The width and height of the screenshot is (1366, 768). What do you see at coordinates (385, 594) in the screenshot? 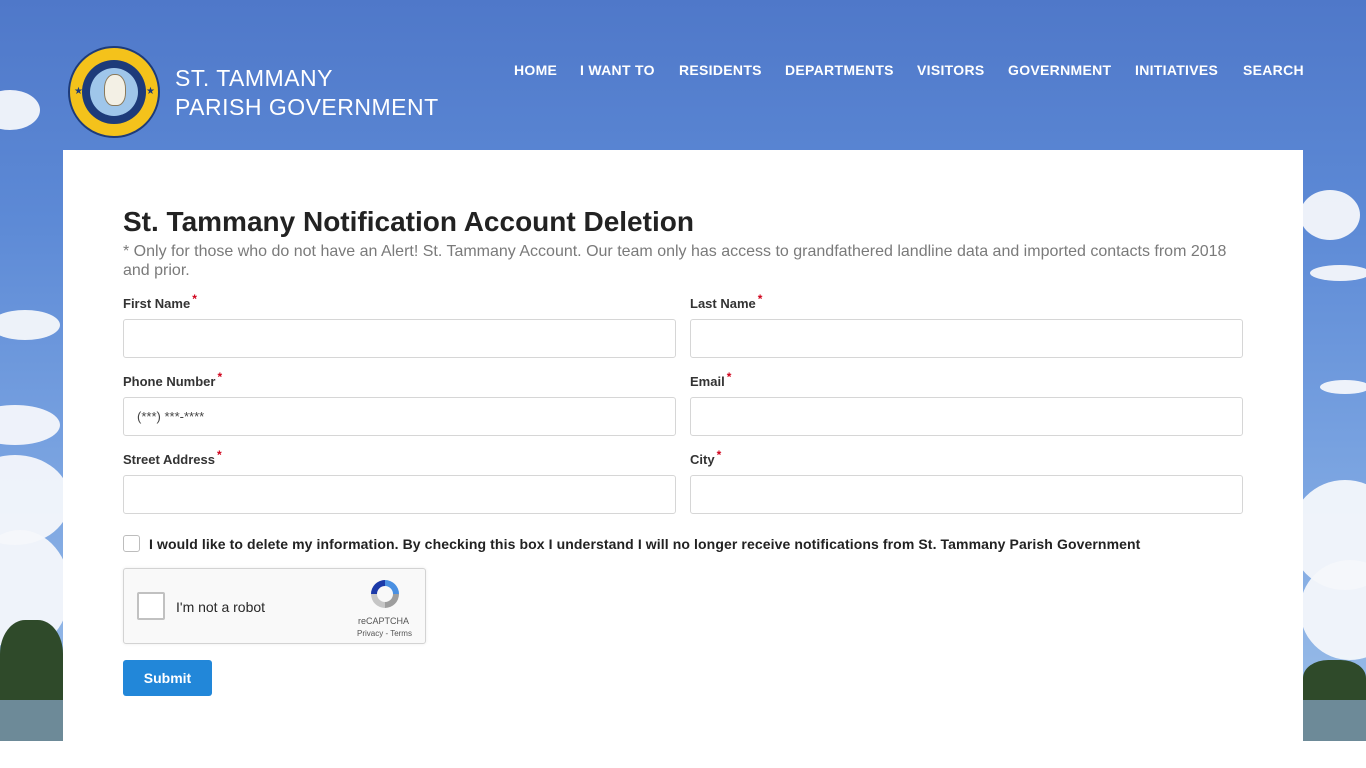
I see `recaptcha-logo-icon` at bounding box center [385, 594].